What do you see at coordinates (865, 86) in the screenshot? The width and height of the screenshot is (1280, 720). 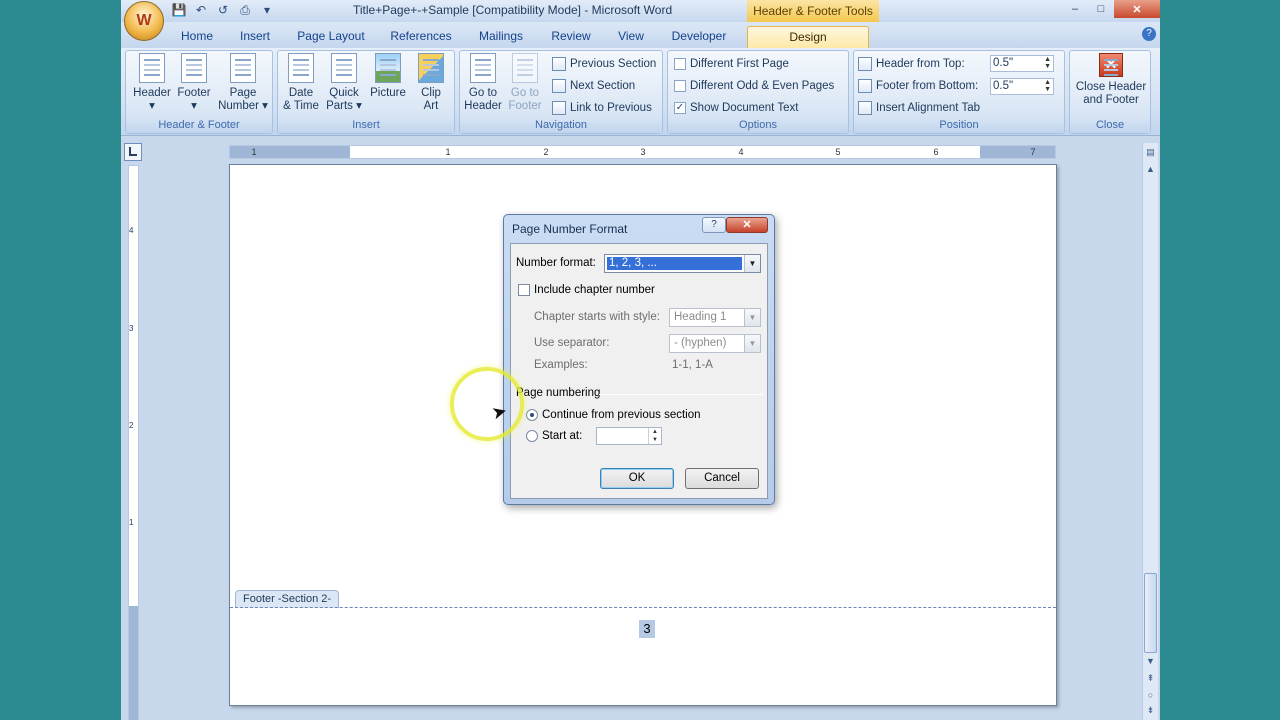 I see `footer-position-icon` at bounding box center [865, 86].